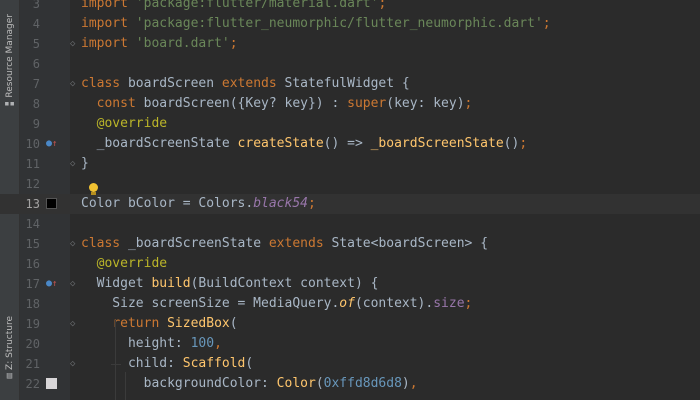  What do you see at coordinates (280, 143) in the screenshot?
I see `code-token: createState` at bounding box center [280, 143].